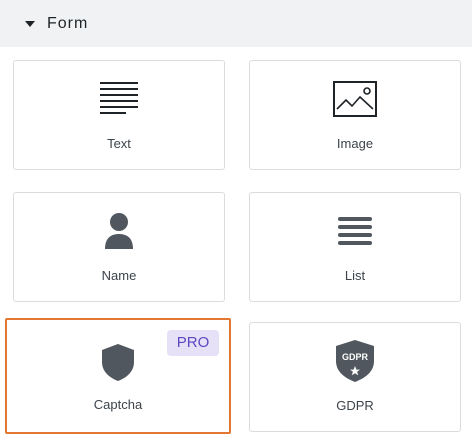 This screenshot has width=472, height=441. I want to click on field-label: Name, so click(119, 275).